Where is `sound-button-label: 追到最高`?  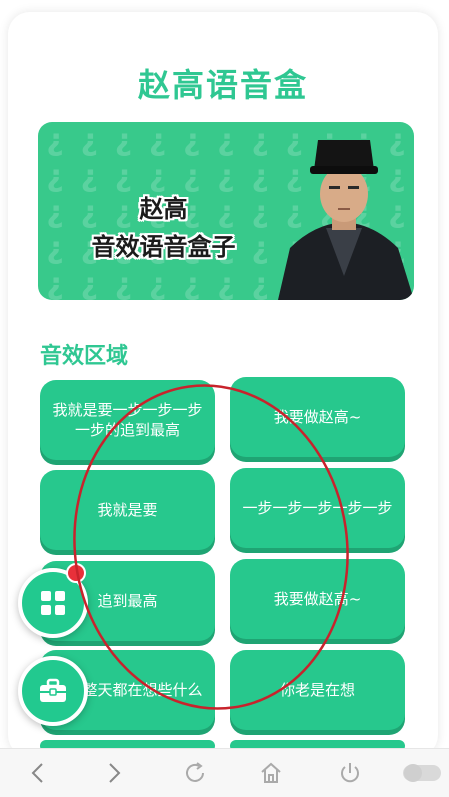 sound-button-label: 追到最高 is located at coordinates (127, 601).